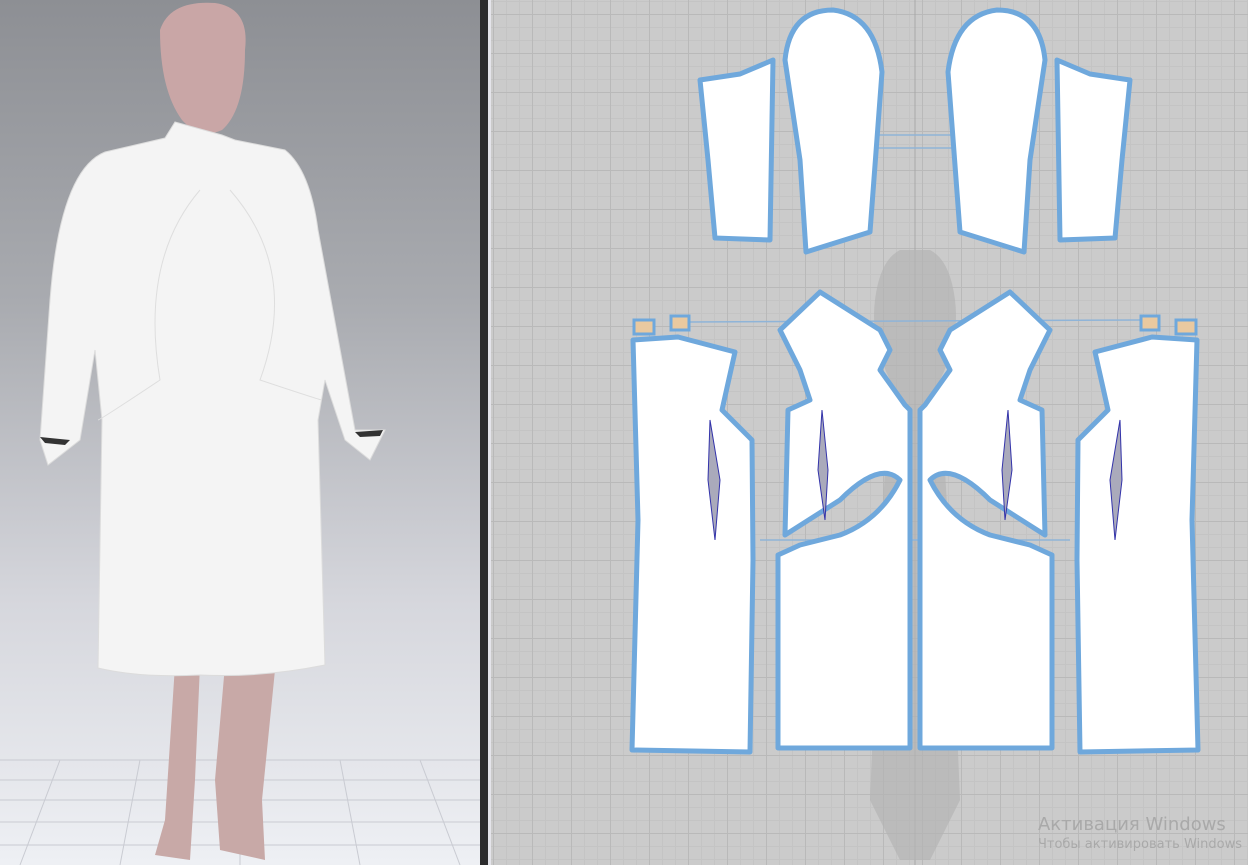 The height and width of the screenshot is (865, 1248). I want to click on watermark-title: Активация Windows, so click(1131, 824).